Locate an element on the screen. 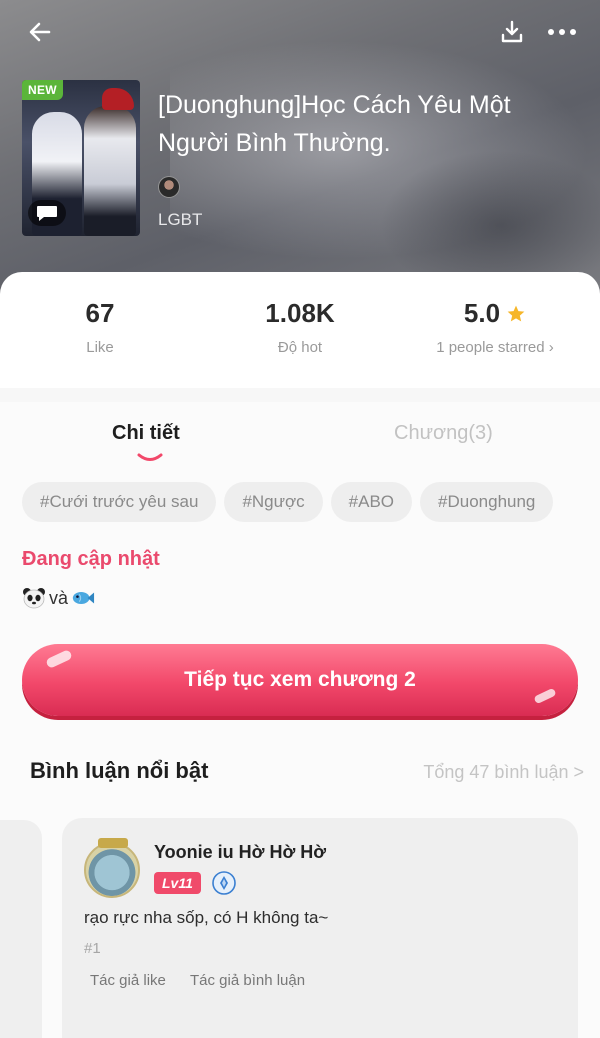  verified-shield-icon is located at coordinates (224, 883).